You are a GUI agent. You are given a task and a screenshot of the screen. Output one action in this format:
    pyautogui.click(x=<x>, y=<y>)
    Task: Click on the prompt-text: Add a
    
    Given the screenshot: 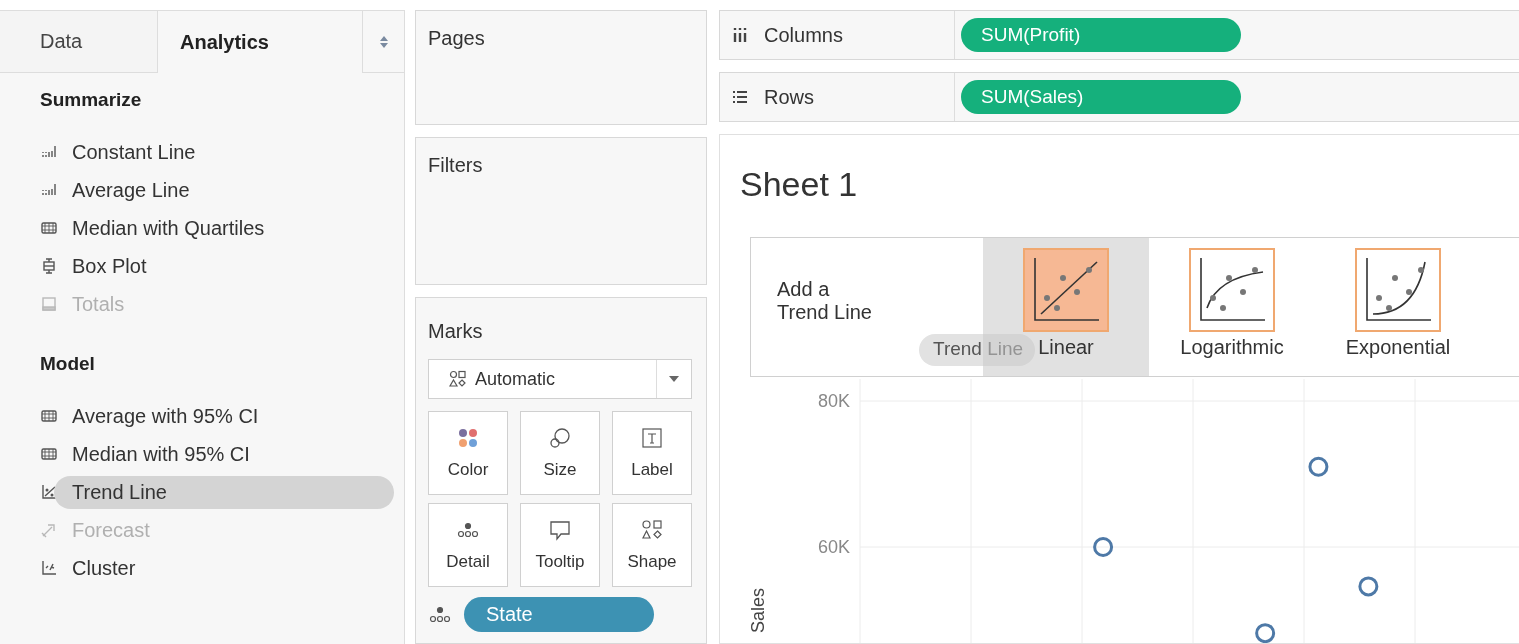 What is the action you would take?
    pyautogui.click(x=804, y=289)
    